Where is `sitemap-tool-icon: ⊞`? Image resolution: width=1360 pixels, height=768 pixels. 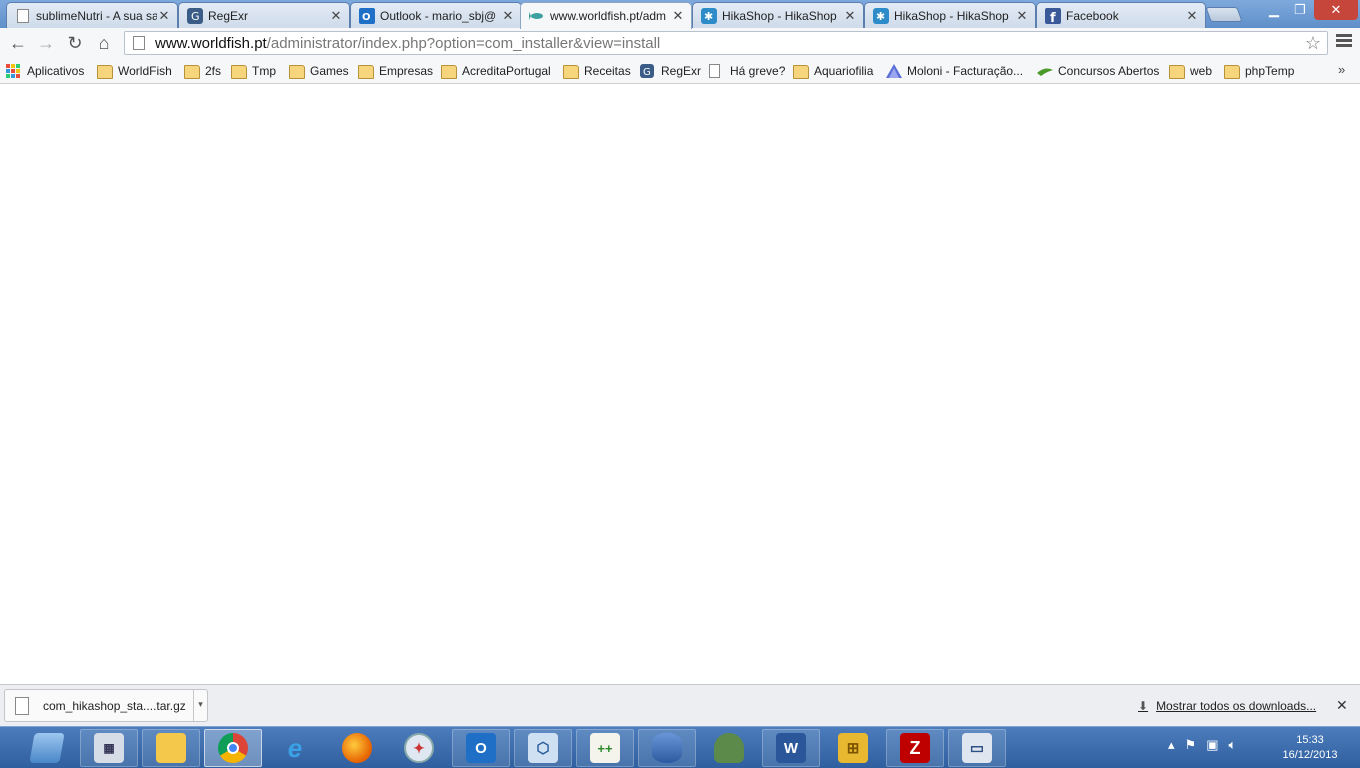 sitemap-tool-icon: ⊞ is located at coordinates (853, 748).